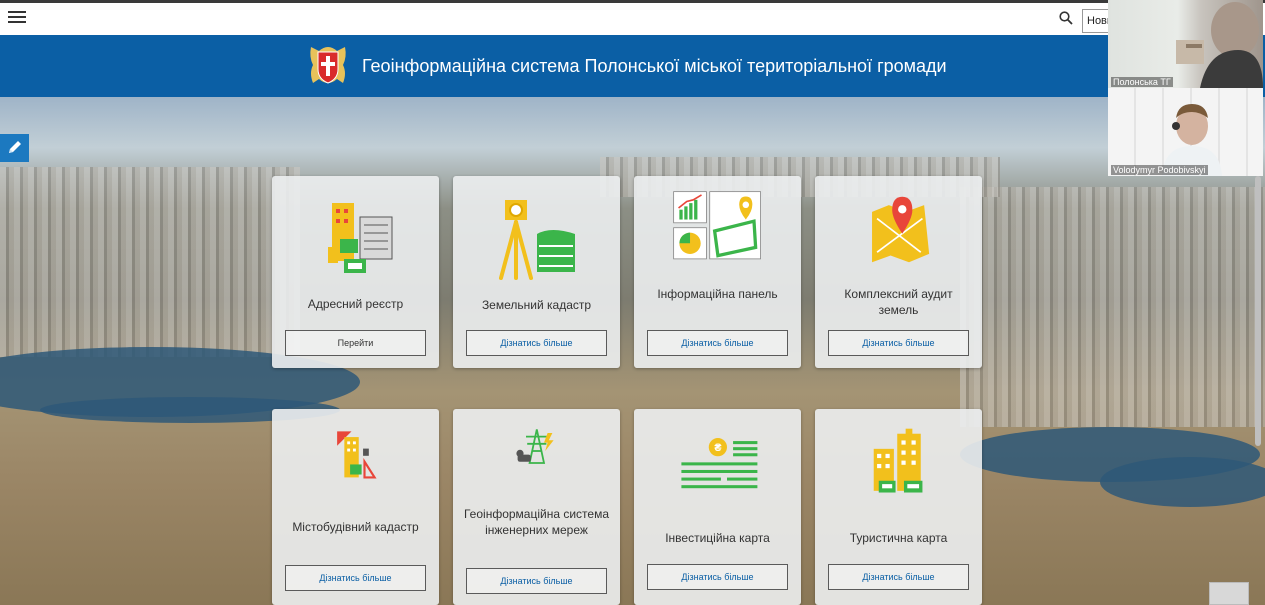 The width and height of the screenshot is (1265, 605). What do you see at coordinates (1159, 170) in the screenshot?
I see `participant-name: Volodymyr Podobivskyi` at bounding box center [1159, 170].